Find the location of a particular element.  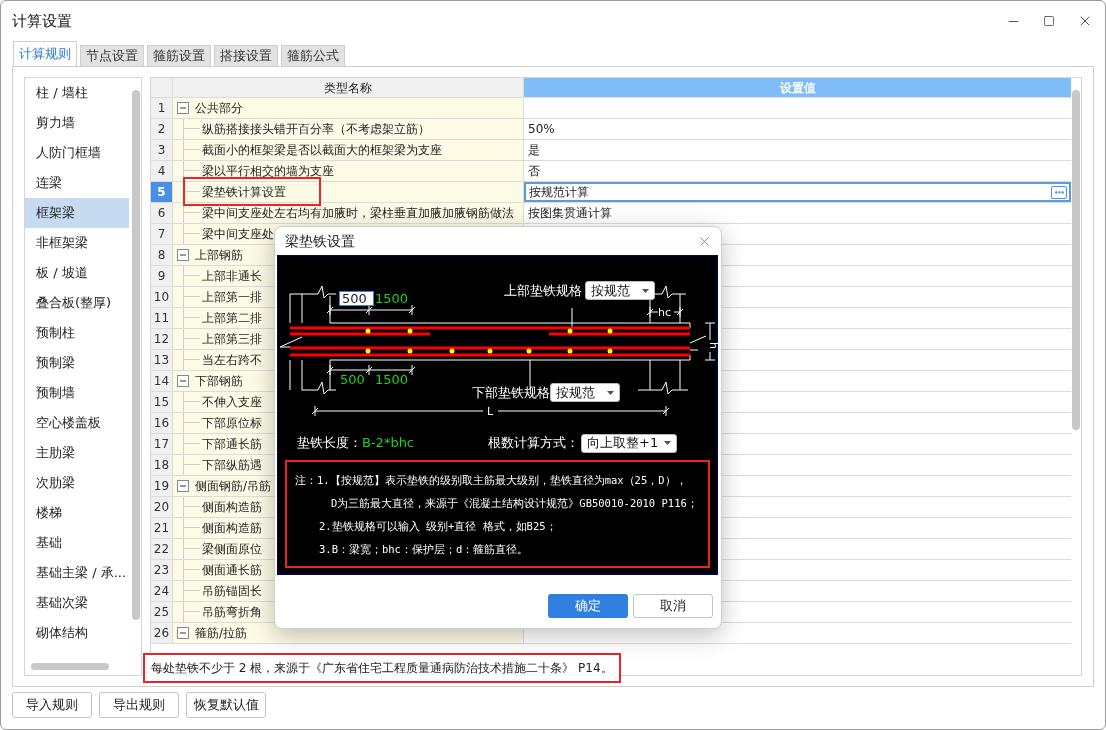

setting-name: 吊筋锚固长 is located at coordinates (232, 591).